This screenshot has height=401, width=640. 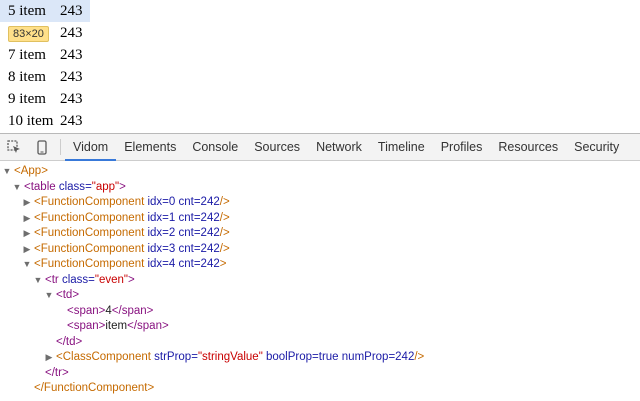 What do you see at coordinates (320, 172) in the screenshot?
I see `tree-node-app: ▼ <App>` at bounding box center [320, 172].